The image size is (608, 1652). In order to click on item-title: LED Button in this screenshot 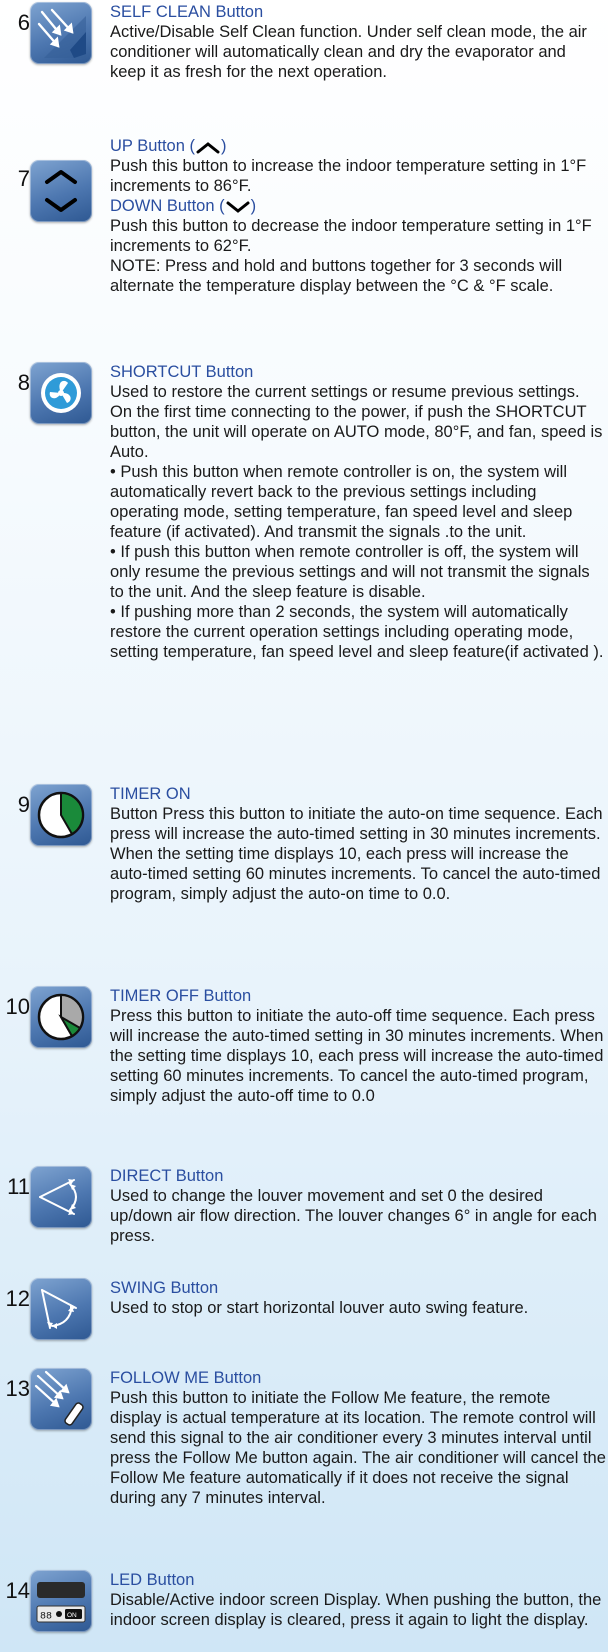, I will do `click(152, 1580)`.